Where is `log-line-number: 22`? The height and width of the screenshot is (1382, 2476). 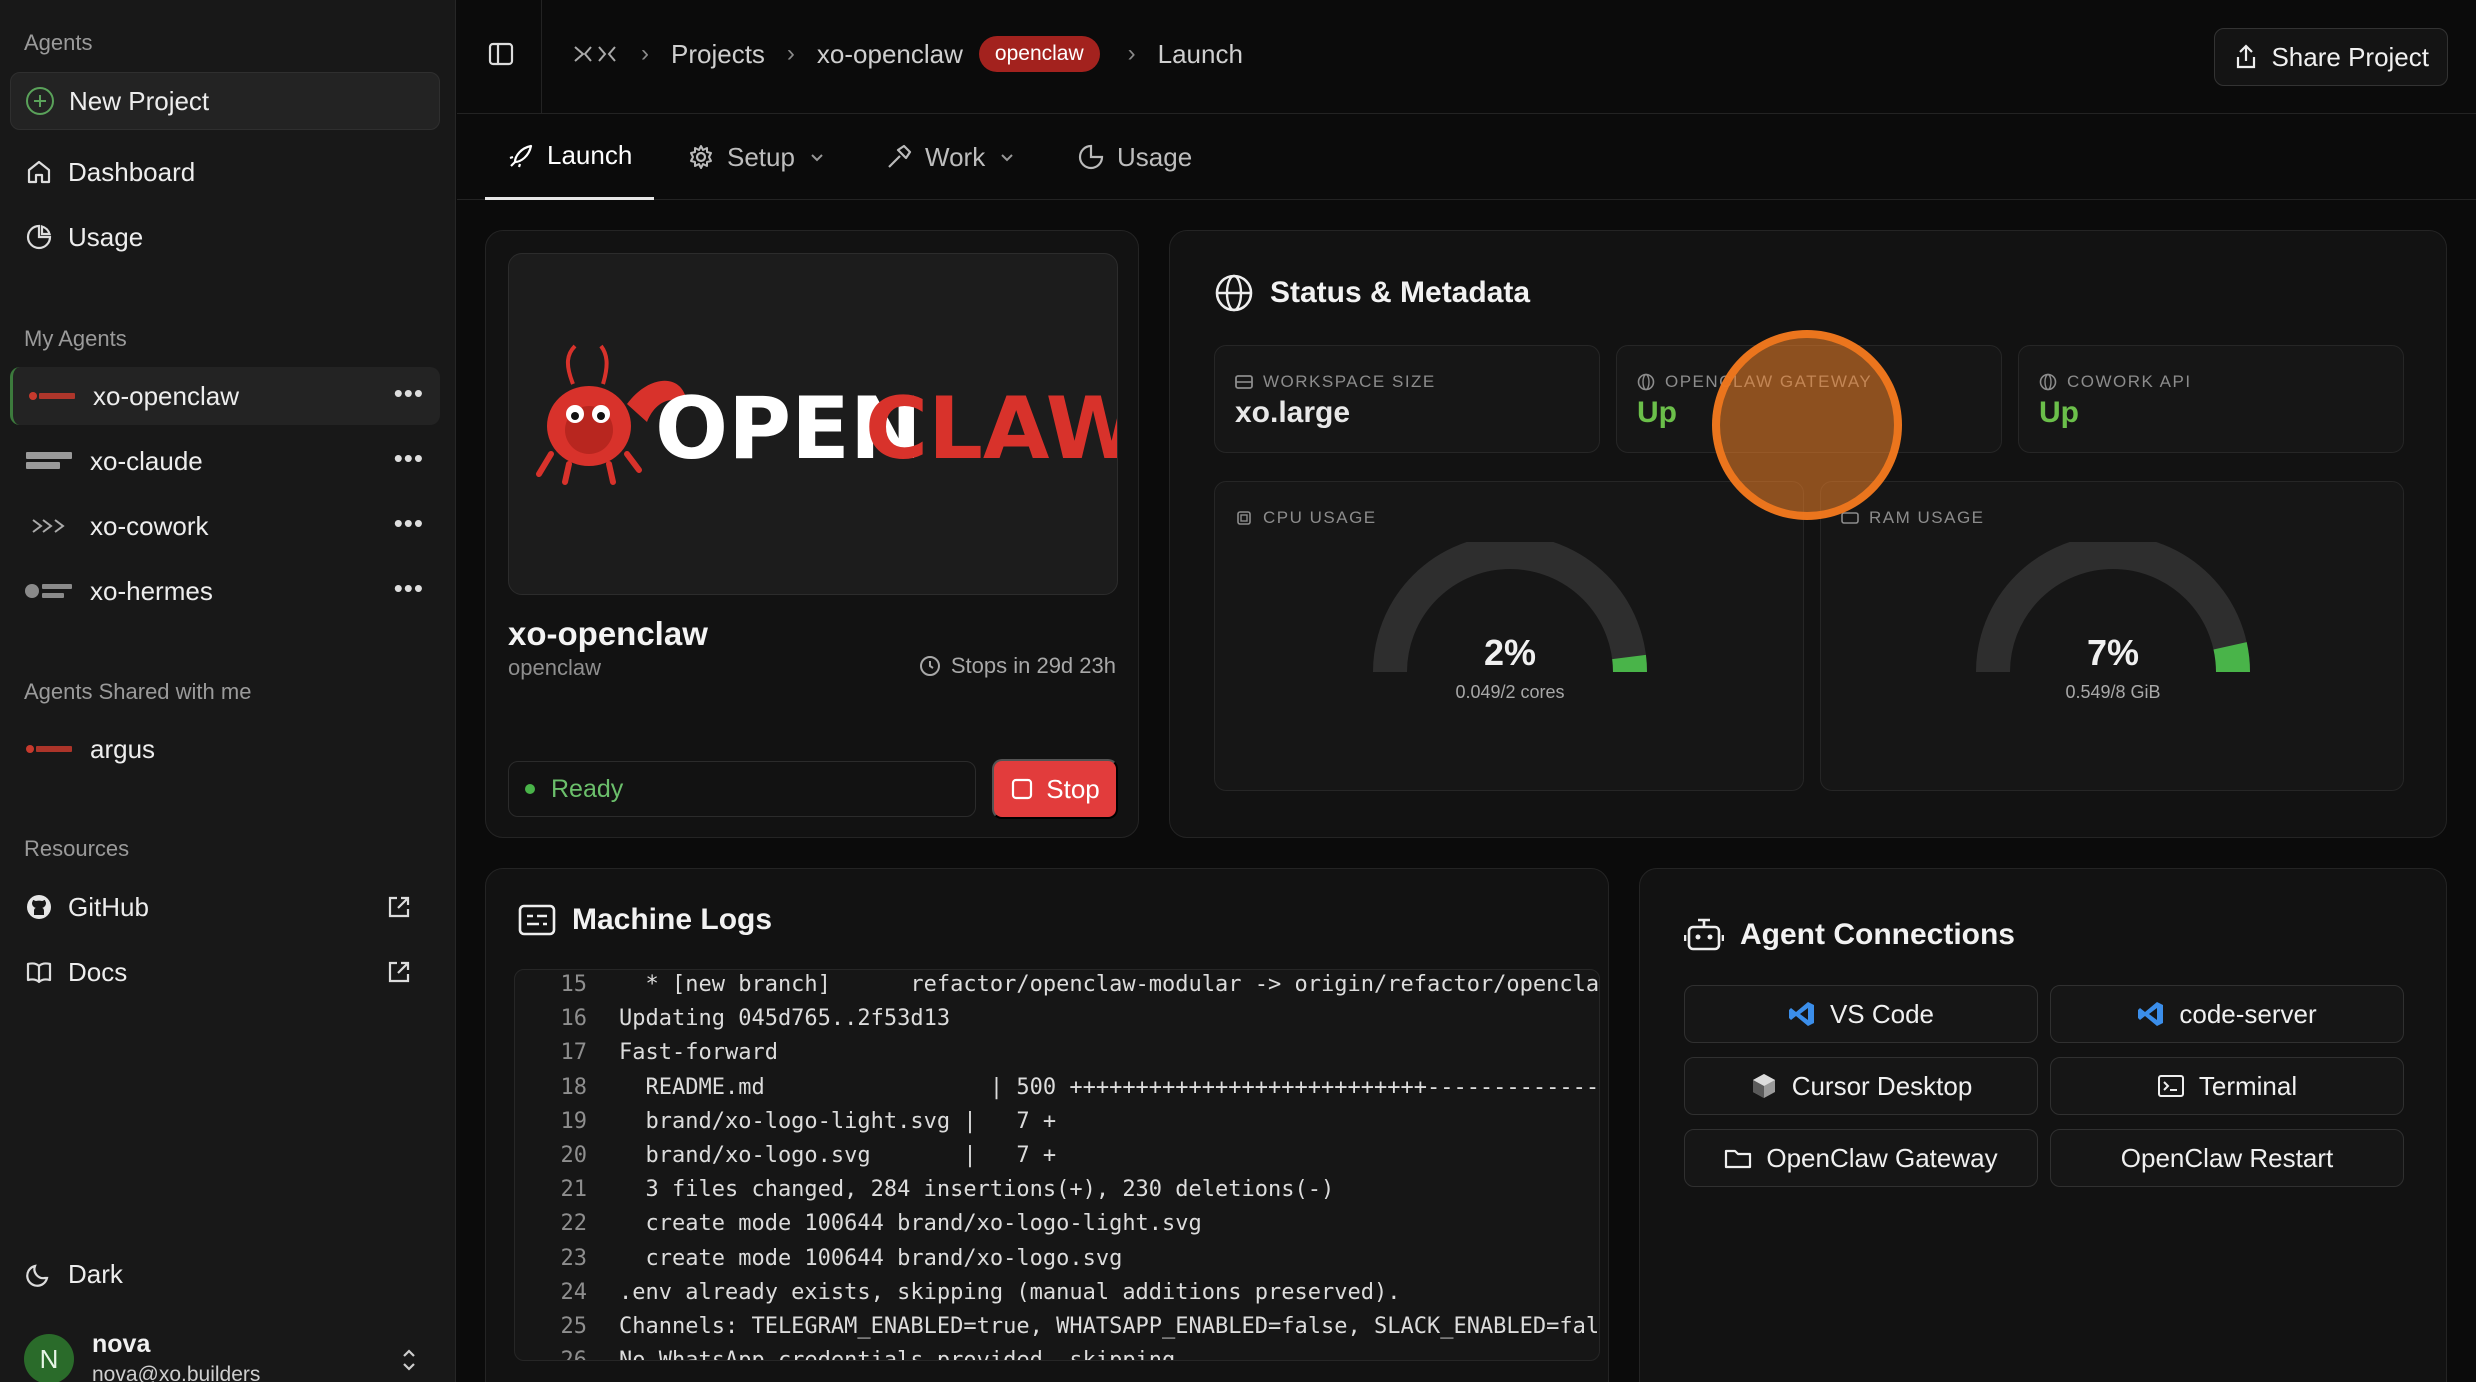
log-line-number: 22 is located at coordinates (574, 1224).